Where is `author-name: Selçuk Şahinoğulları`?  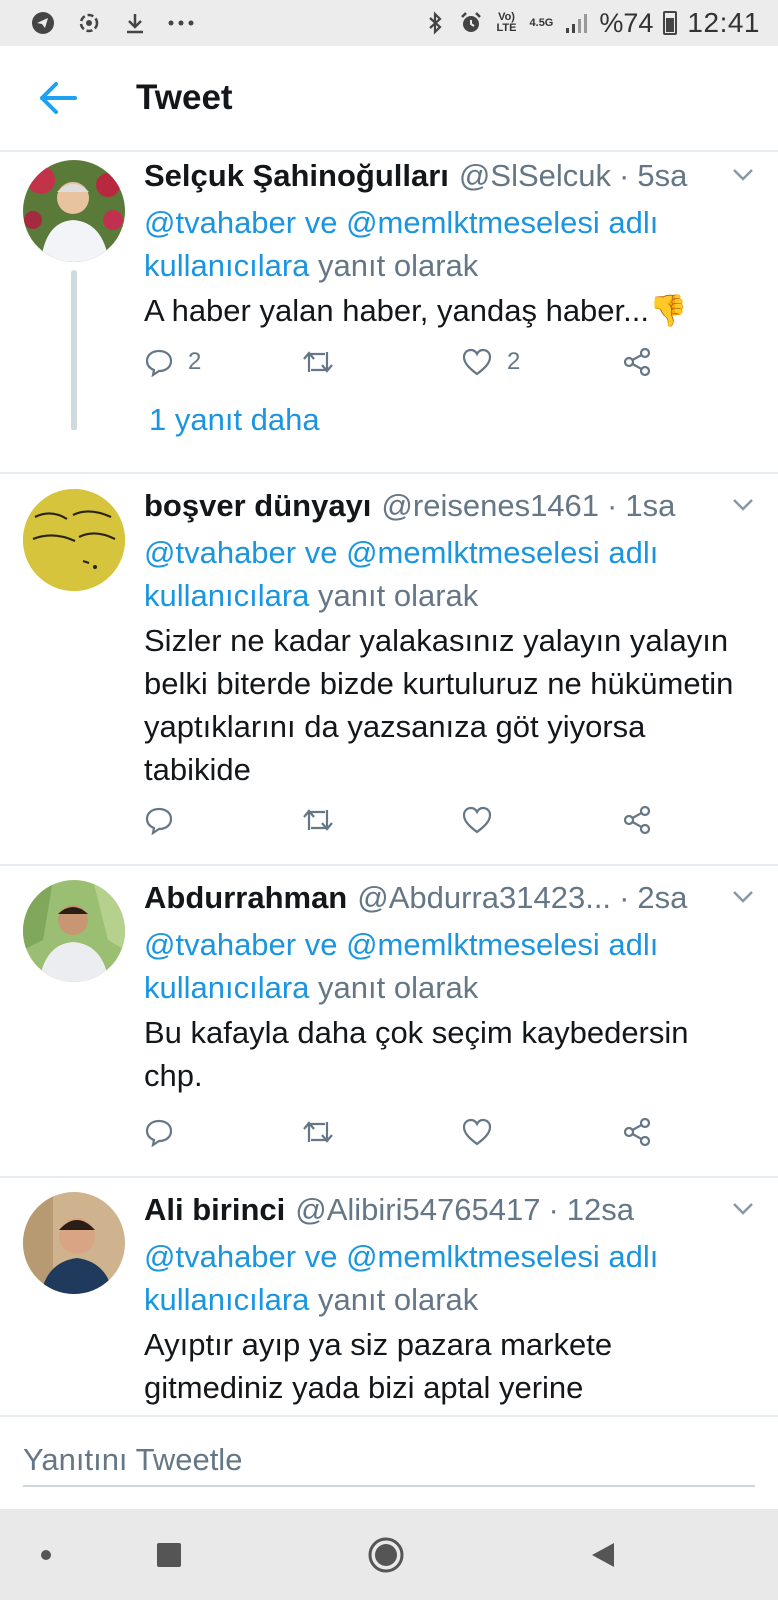
author-name: Selçuk Şahinoğulları is located at coordinates (296, 176).